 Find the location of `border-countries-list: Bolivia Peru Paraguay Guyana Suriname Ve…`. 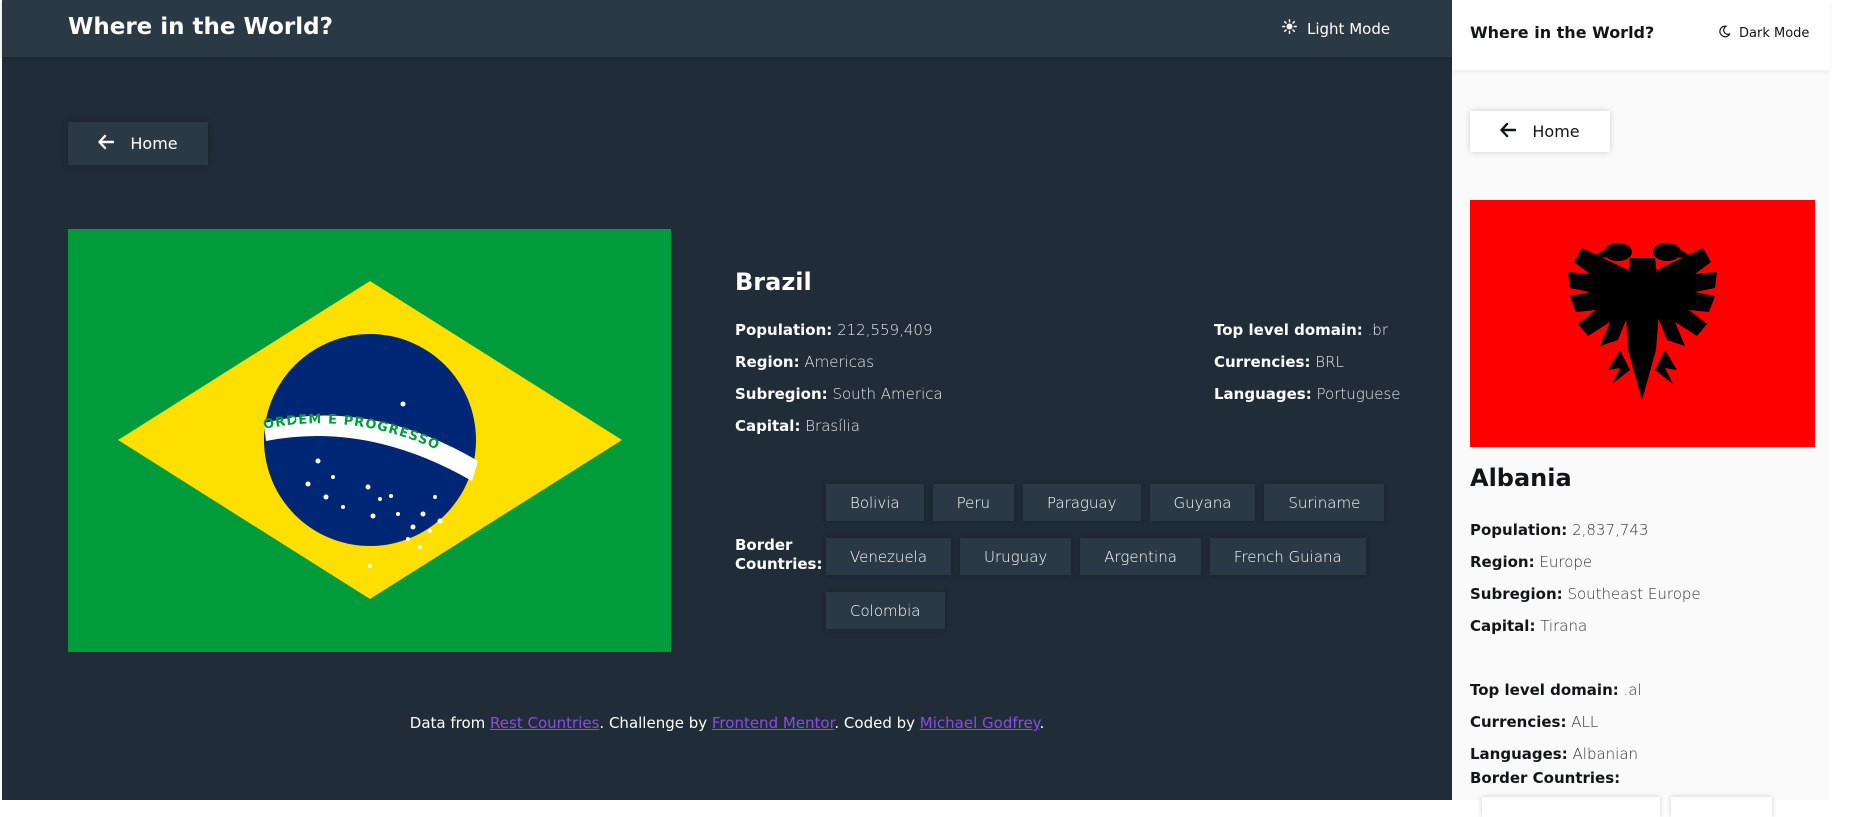

border-countries-list: Bolivia Peru Paraguay Guyana Suriname Ve… is located at coordinates (1106, 565).